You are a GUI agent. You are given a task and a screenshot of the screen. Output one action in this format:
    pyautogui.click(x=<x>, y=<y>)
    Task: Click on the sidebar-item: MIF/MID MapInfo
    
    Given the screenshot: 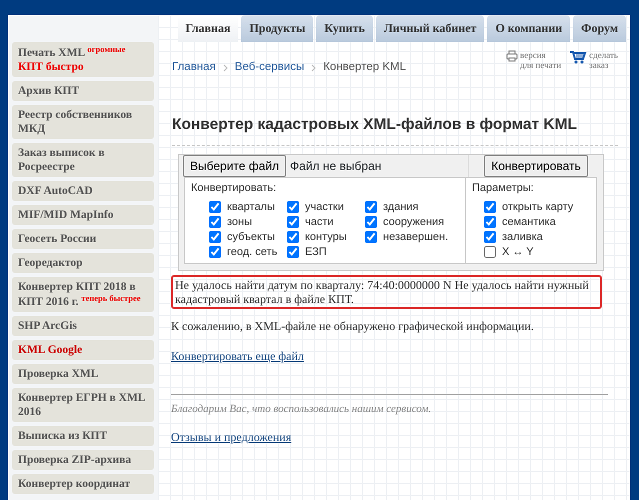 What is the action you would take?
    pyautogui.click(x=83, y=215)
    